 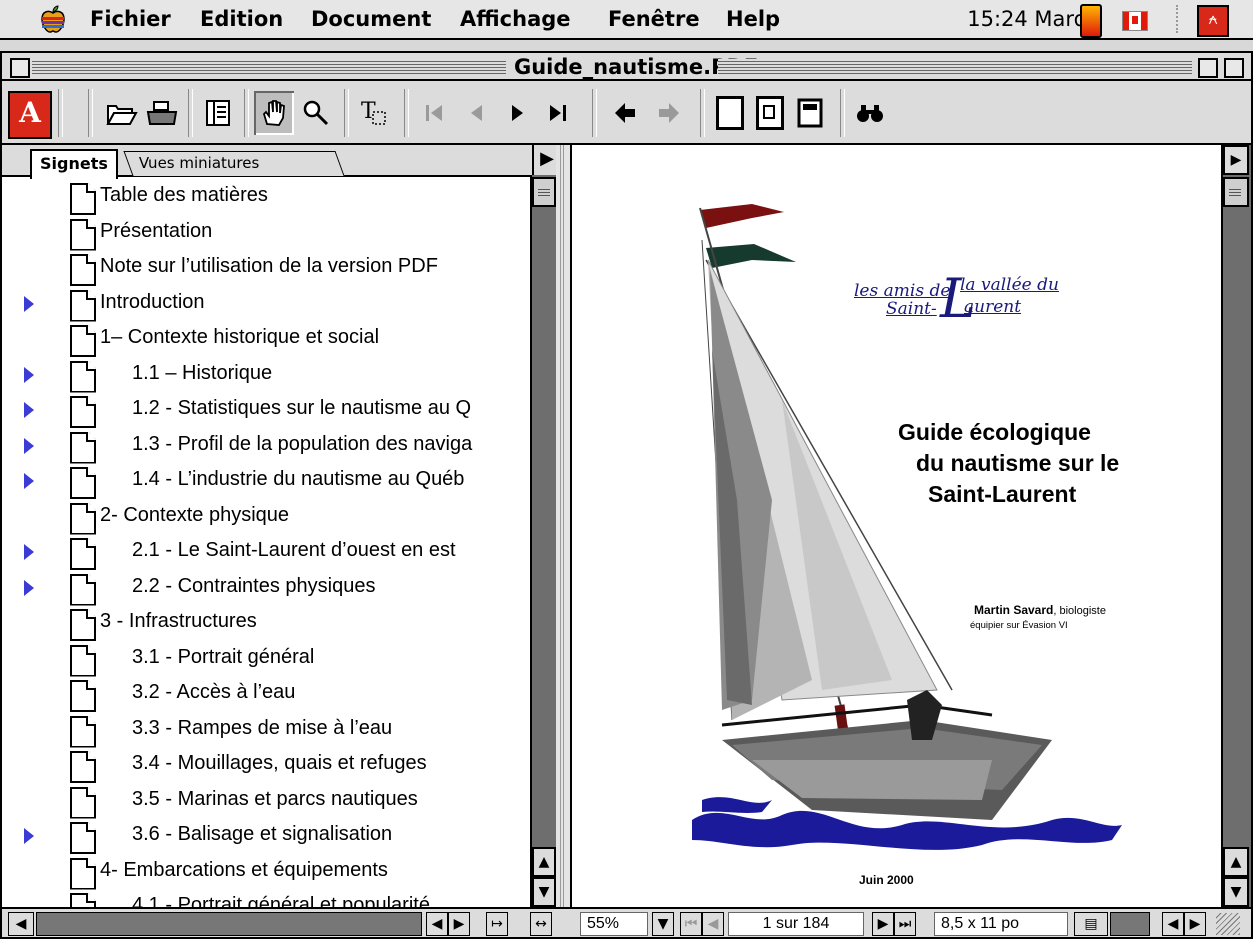 What do you see at coordinates (371, 19) in the screenshot?
I see `menu-document: Document` at bounding box center [371, 19].